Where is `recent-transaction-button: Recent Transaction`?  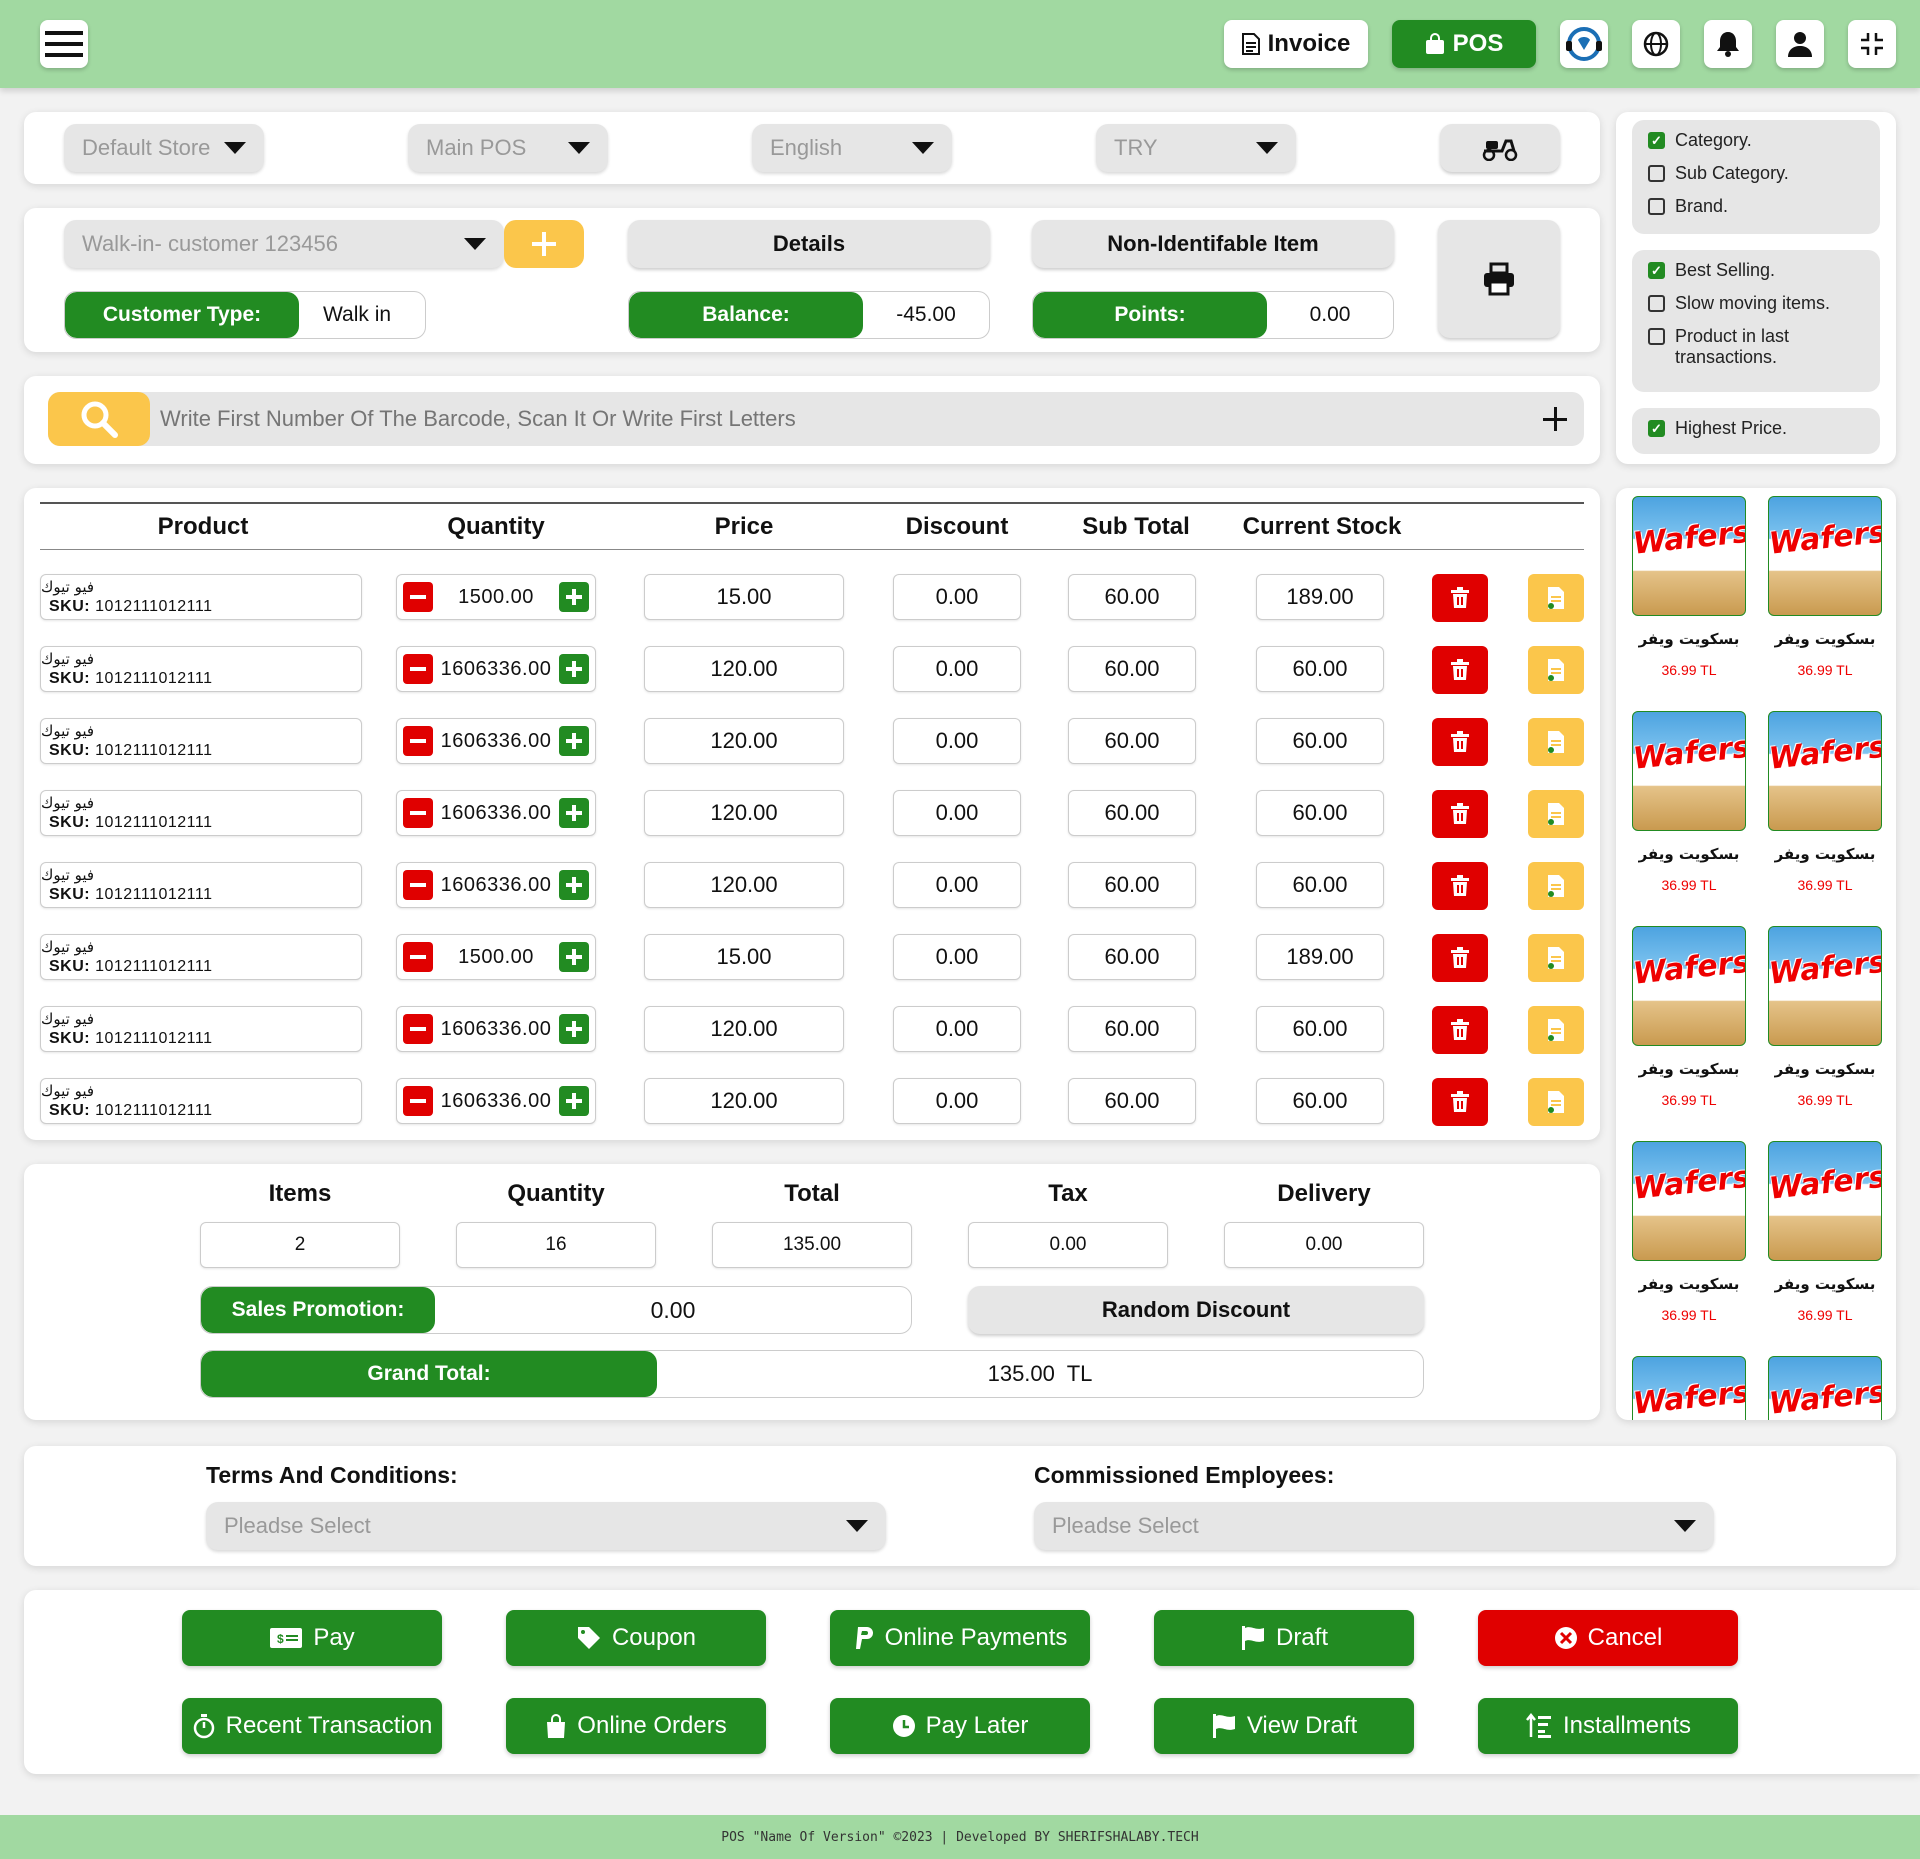 recent-transaction-button: Recent Transaction is located at coordinates (312, 1726).